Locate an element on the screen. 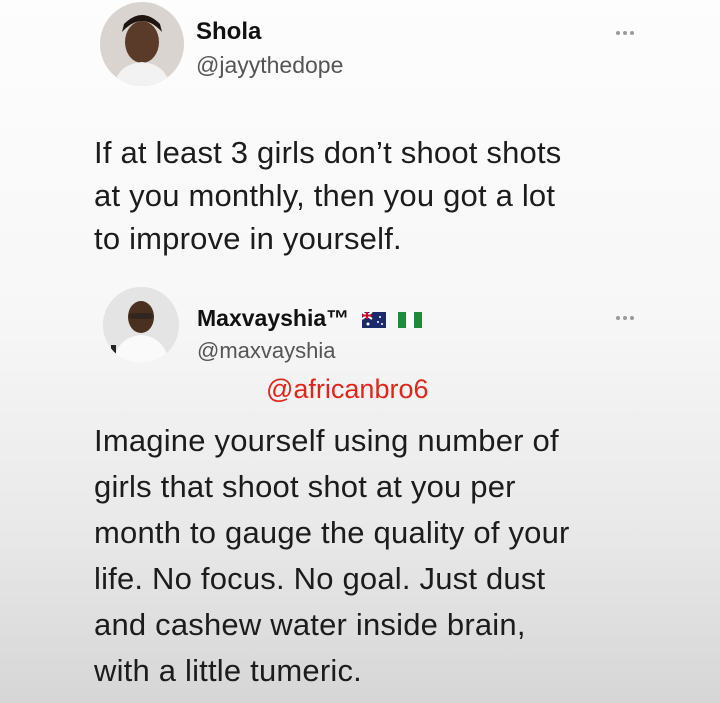 This screenshot has width=720, height=703. tweet-line: and cashew water inside brain, is located at coordinates (310, 624).